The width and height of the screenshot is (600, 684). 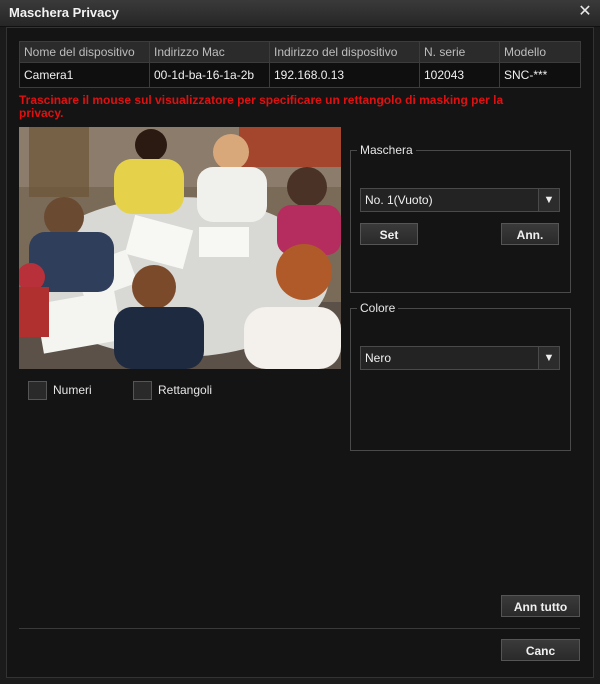 What do you see at coordinates (209, 52) in the screenshot?
I see `column-header-mac: Indirizzo Mac` at bounding box center [209, 52].